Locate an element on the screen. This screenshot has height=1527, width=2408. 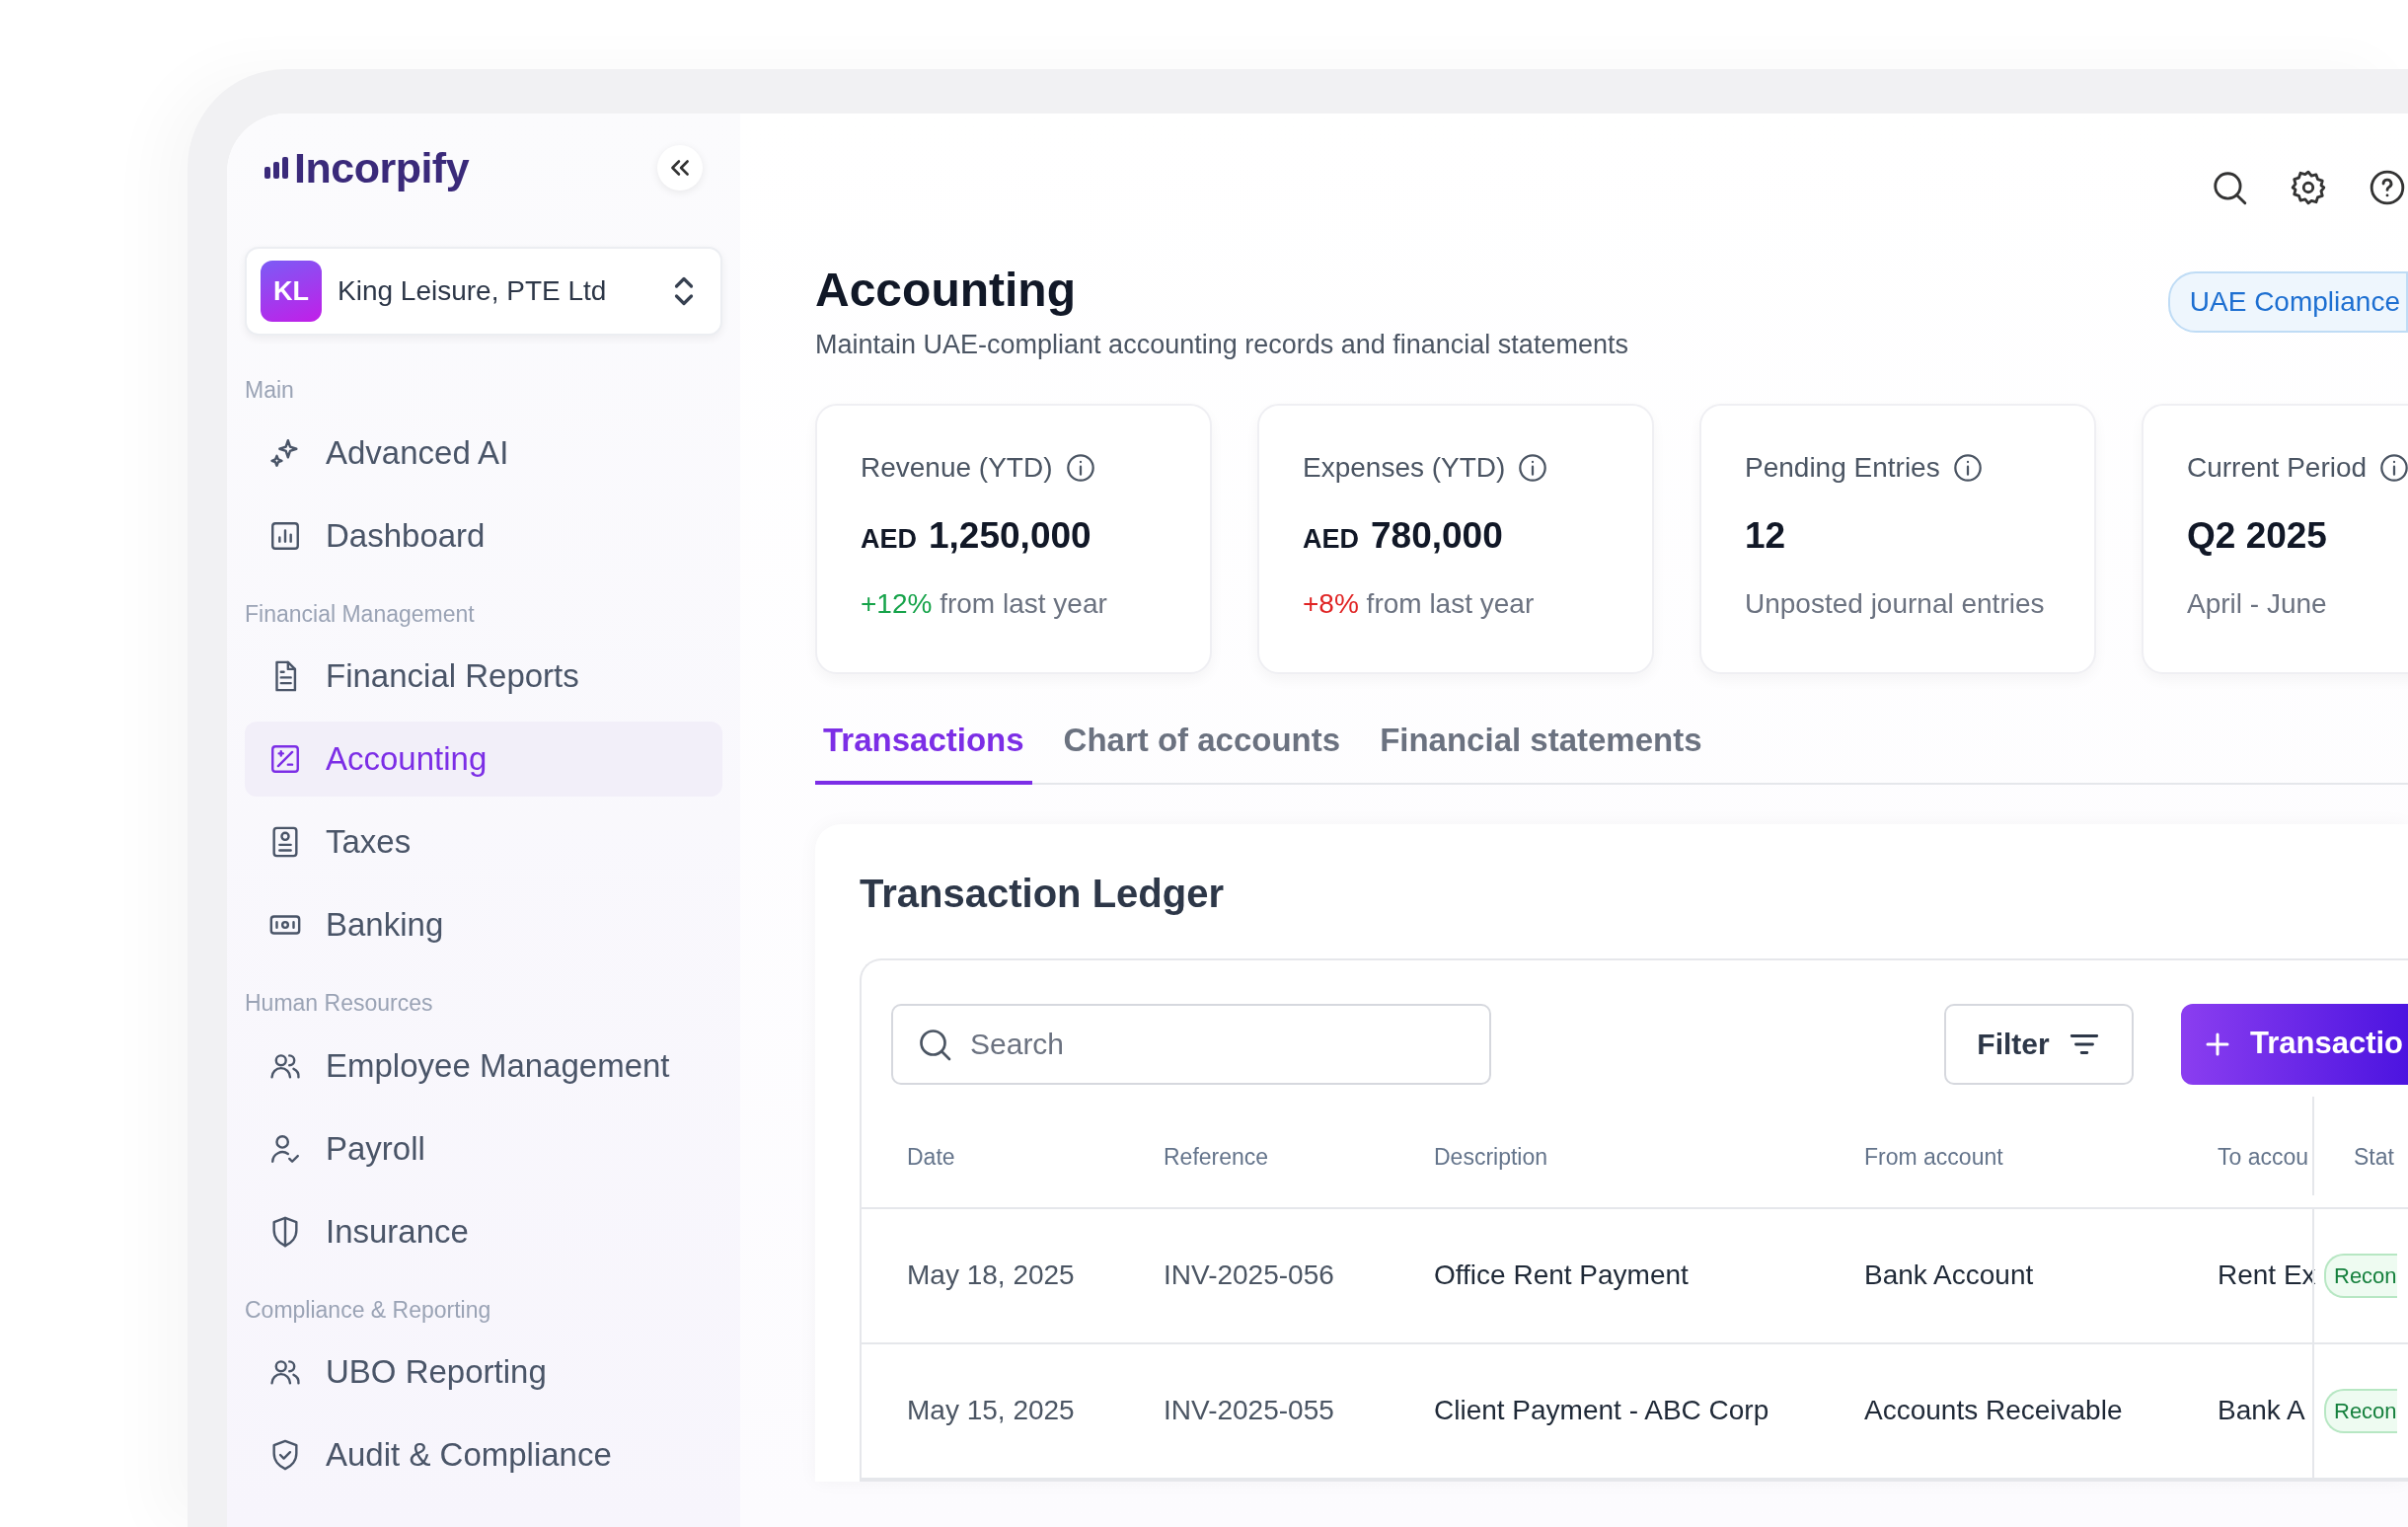
stat-label: Expenses (YTD) is located at coordinates (1405, 469).